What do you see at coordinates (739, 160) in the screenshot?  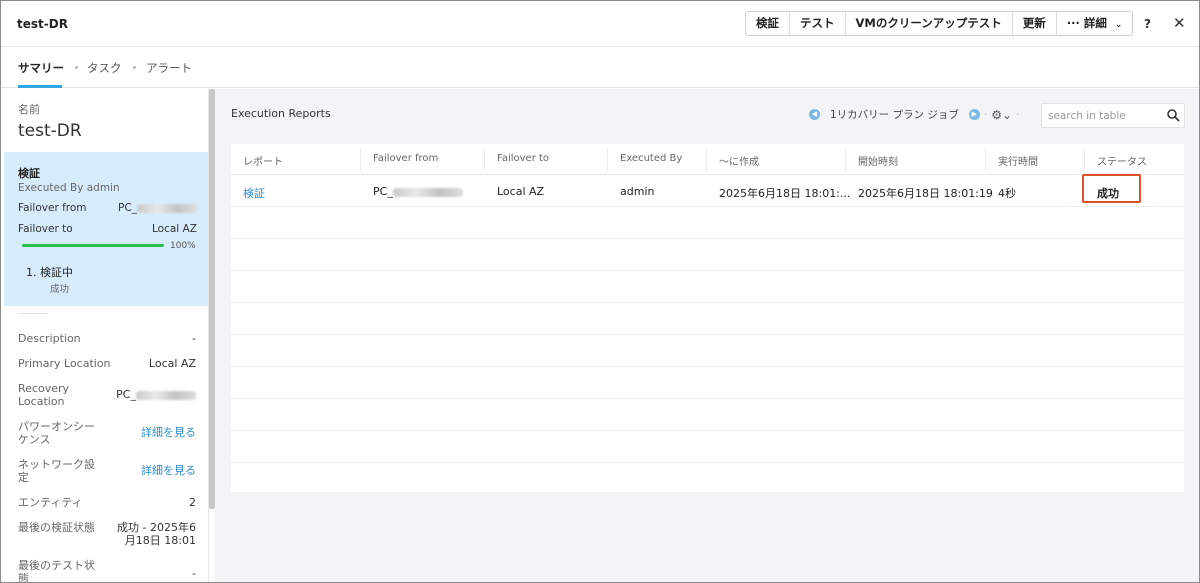 I see `column-header-created: 〜に作成` at bounding box center [739, 160].